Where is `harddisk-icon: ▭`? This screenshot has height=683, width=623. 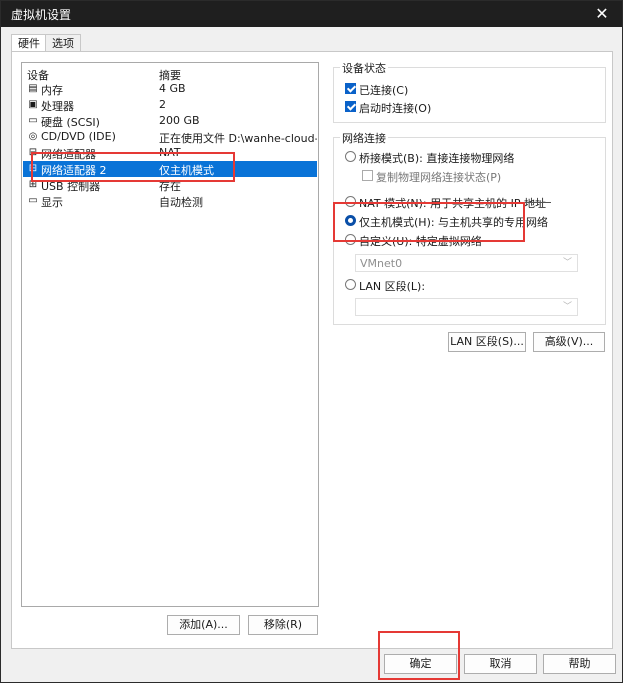
harddisk-icon: ▭ is located at coordinates (33, 120).